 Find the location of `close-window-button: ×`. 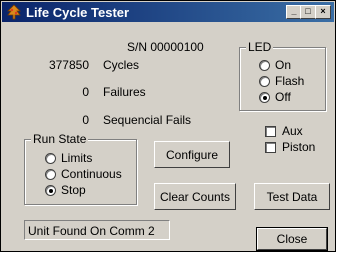

close-window-button: × is located at coordinates (323, 12).